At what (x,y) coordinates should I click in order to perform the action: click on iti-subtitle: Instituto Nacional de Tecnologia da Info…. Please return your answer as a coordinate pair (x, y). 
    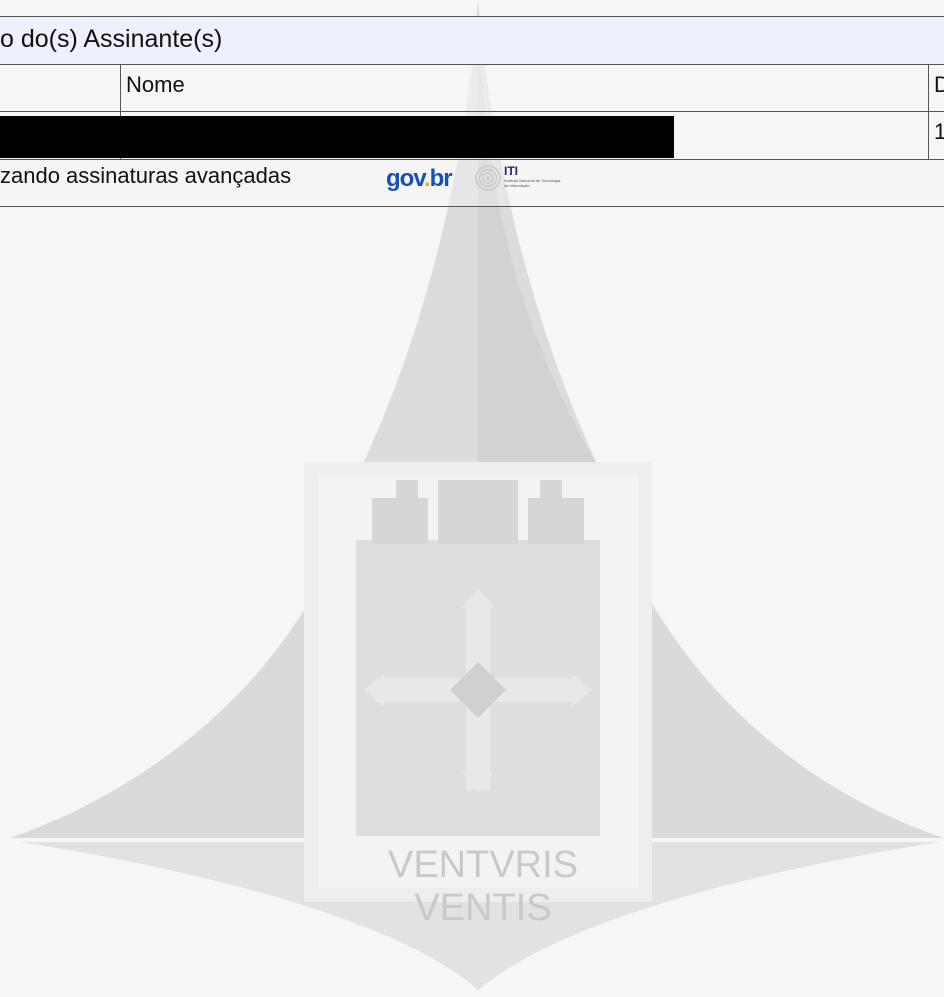
    Looking at the image, I should click on (532, 183).